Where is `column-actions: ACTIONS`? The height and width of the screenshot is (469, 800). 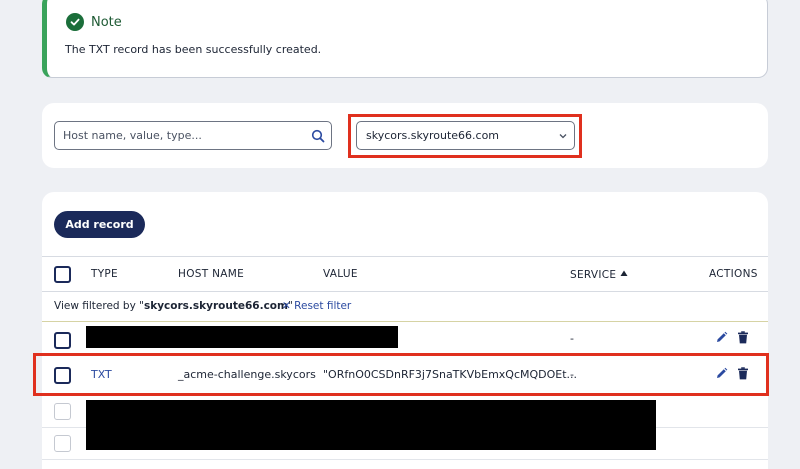
column-actions: ACTIONS is located at coordinates (733, 274).